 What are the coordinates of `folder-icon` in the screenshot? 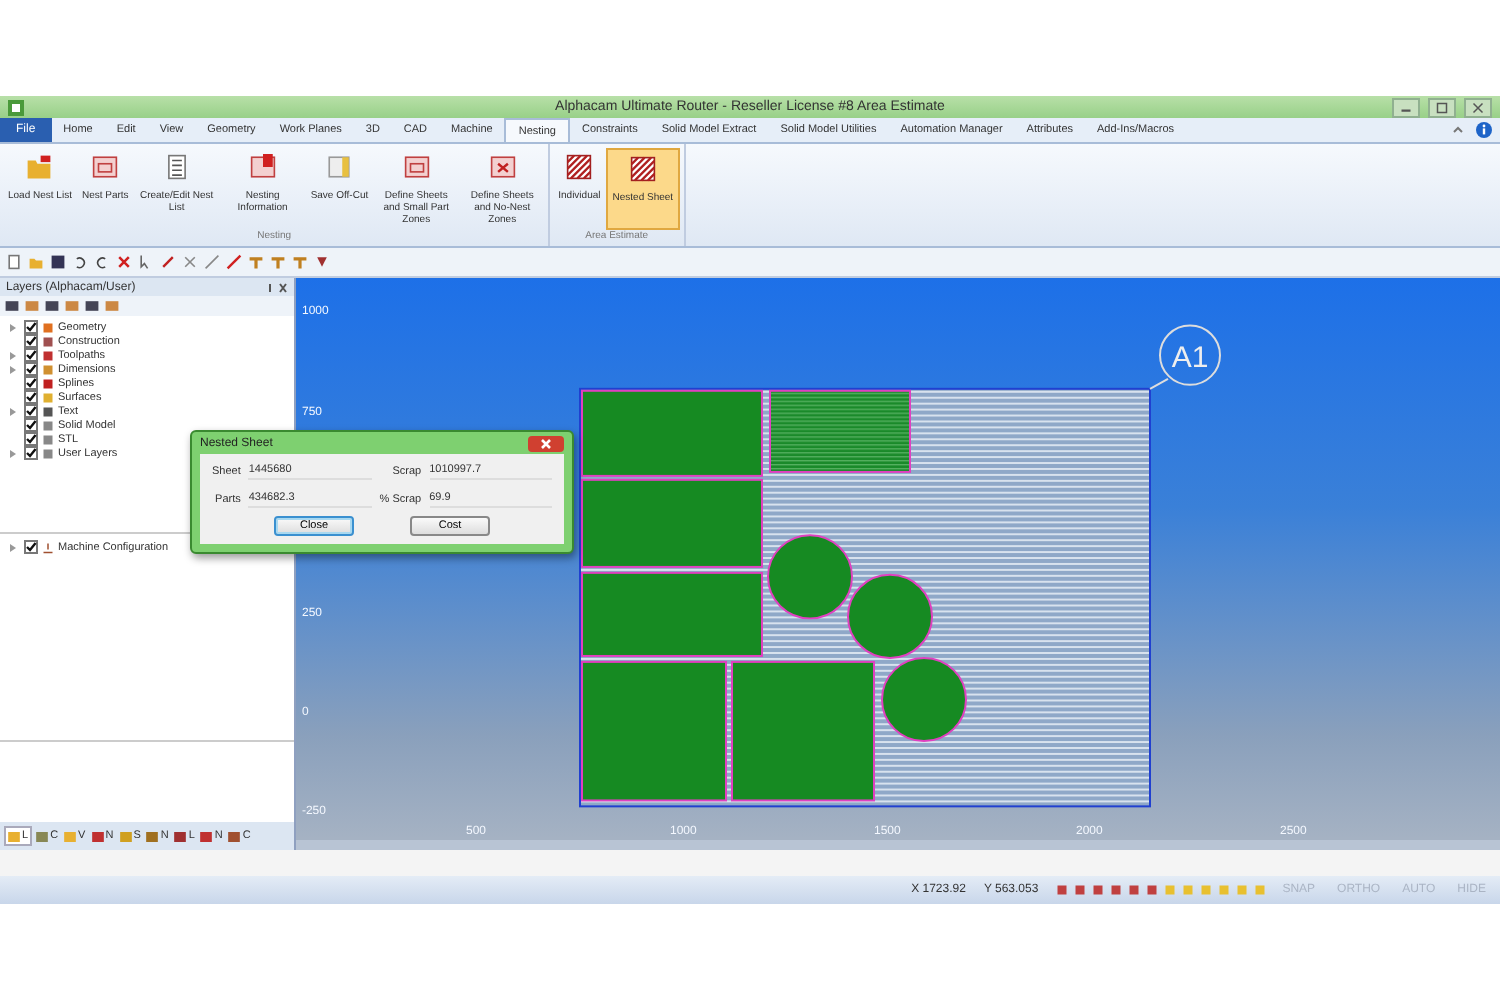 It's located at (39, 167).